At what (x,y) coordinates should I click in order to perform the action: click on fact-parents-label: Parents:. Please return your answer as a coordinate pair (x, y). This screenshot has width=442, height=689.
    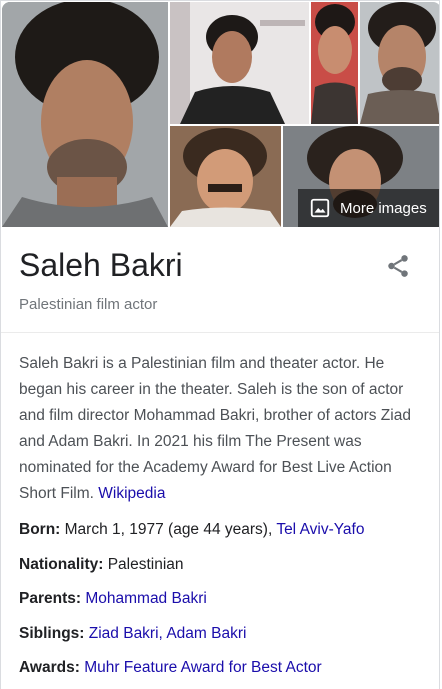
    Looking at the image, I should click on (50, 598).